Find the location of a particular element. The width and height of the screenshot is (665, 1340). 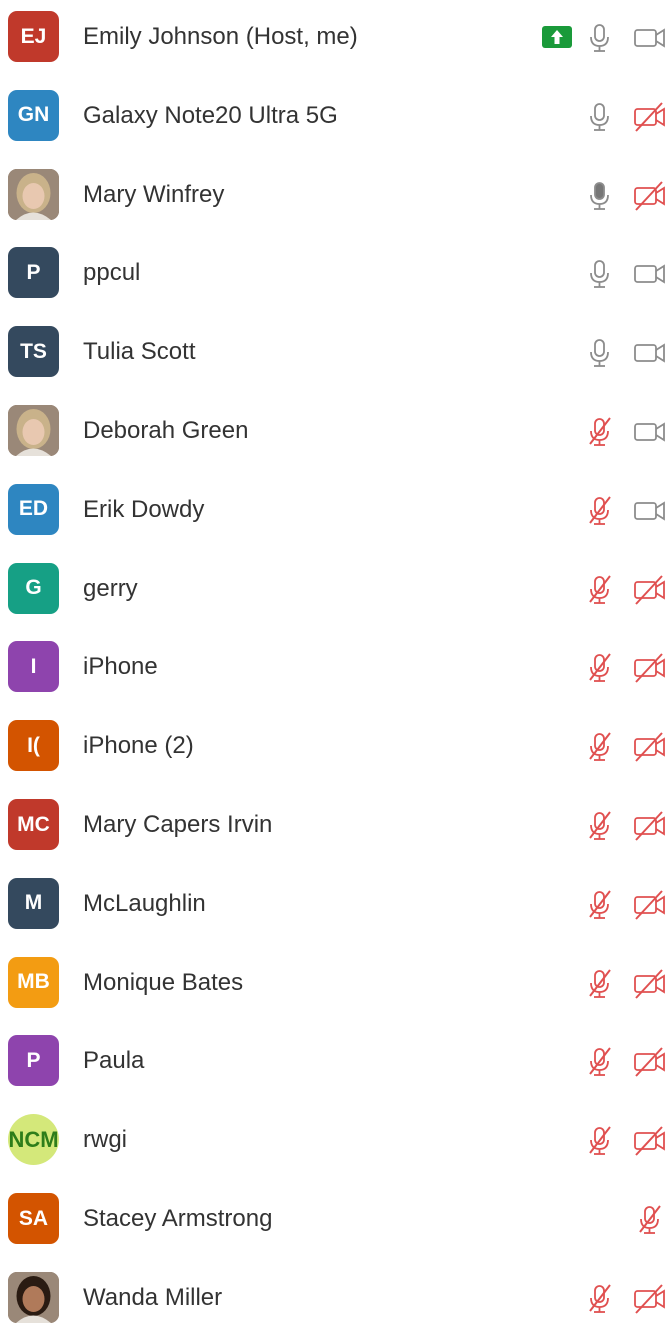

participant-row: Wanda Miller is located at coordinates (332, 1300).